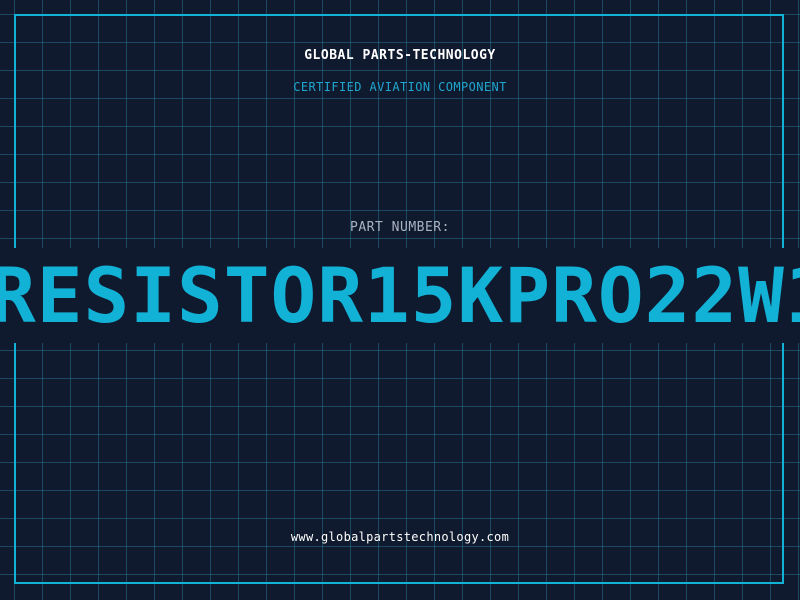 The width and height of the screenshot is (800, 600). Describe the element at coordinates (400, 87) in the screenshot. I see `tagline: CERTIFIED AVIATION COMPONENT` at that location.